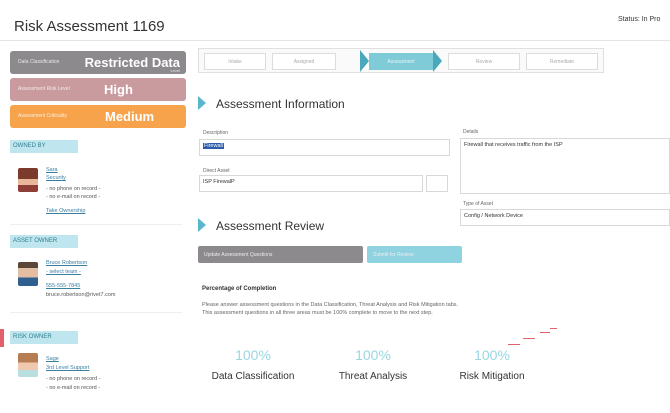  Describe the element at coordinates (239, 289) in the screenshot. I see `completion-title: Percentage of Completion` at that location.